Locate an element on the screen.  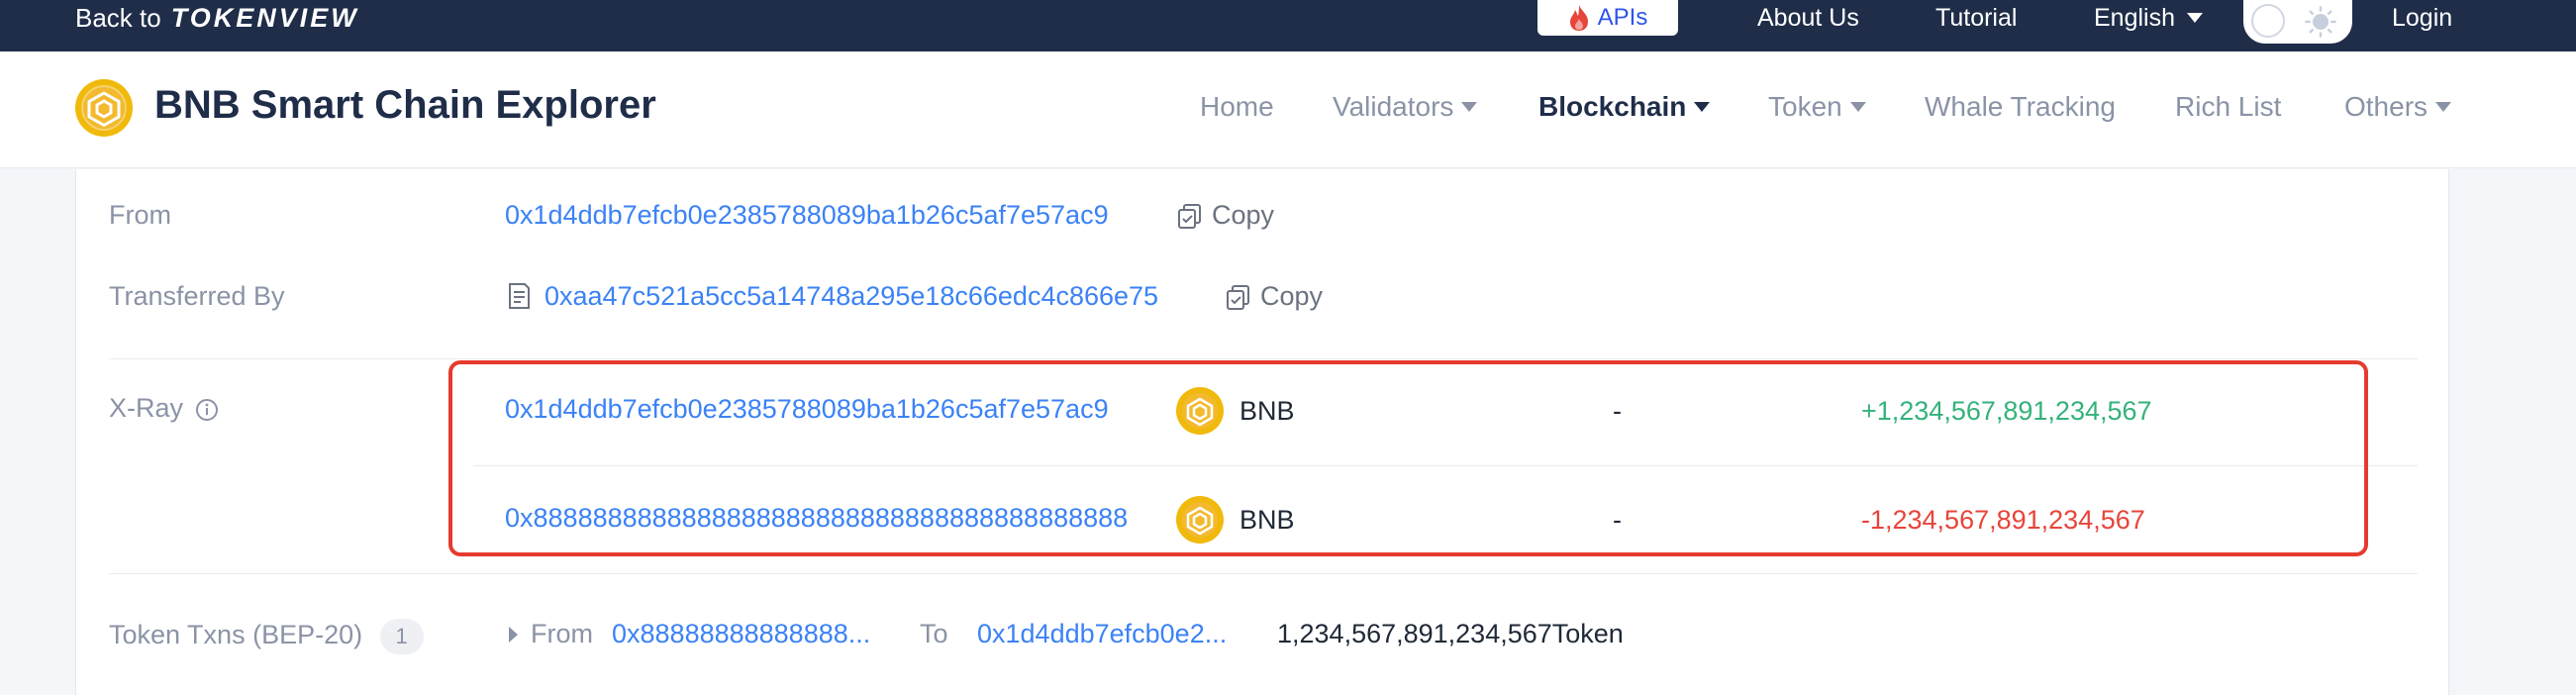
nav-token: Token is located at coordinates (1817, 107).